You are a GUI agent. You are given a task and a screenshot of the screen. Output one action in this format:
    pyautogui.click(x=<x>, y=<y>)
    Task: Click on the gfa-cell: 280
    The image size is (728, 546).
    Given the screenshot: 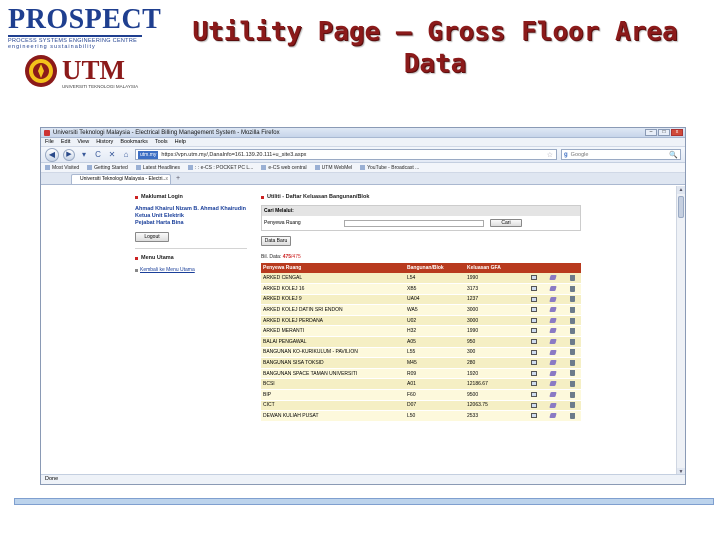 What is the action you would take?
    pyautogui.click(x=495, y=363)
    